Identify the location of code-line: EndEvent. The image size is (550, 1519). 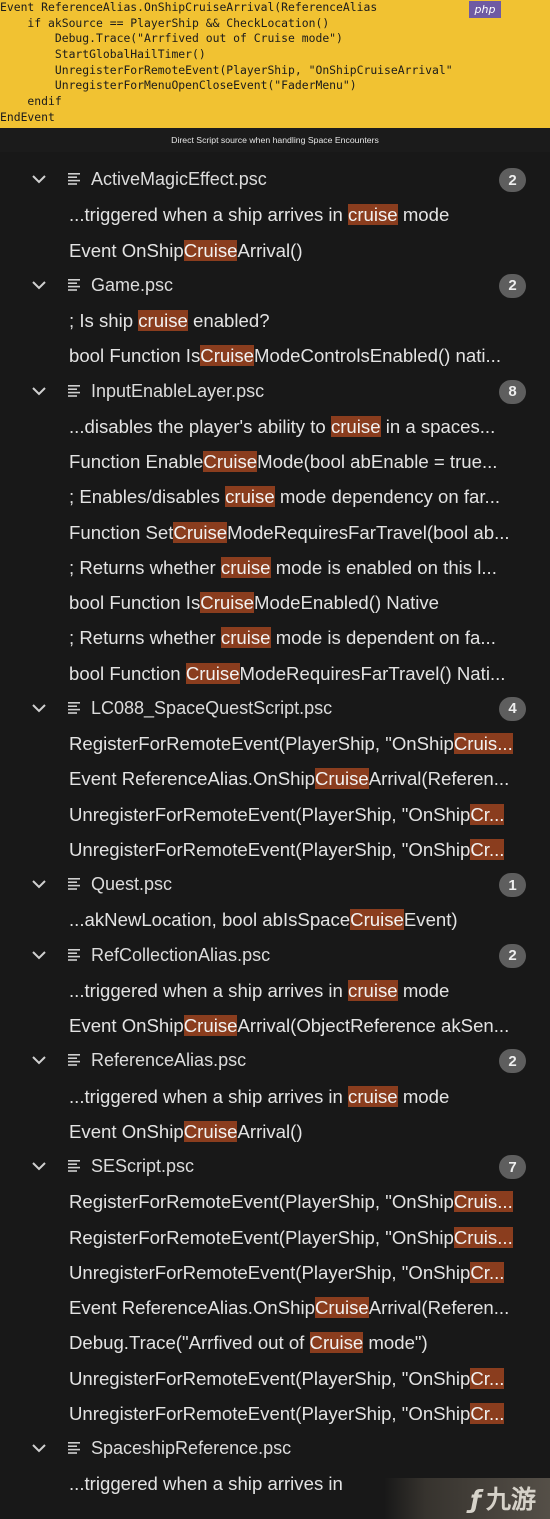
(27, 116).